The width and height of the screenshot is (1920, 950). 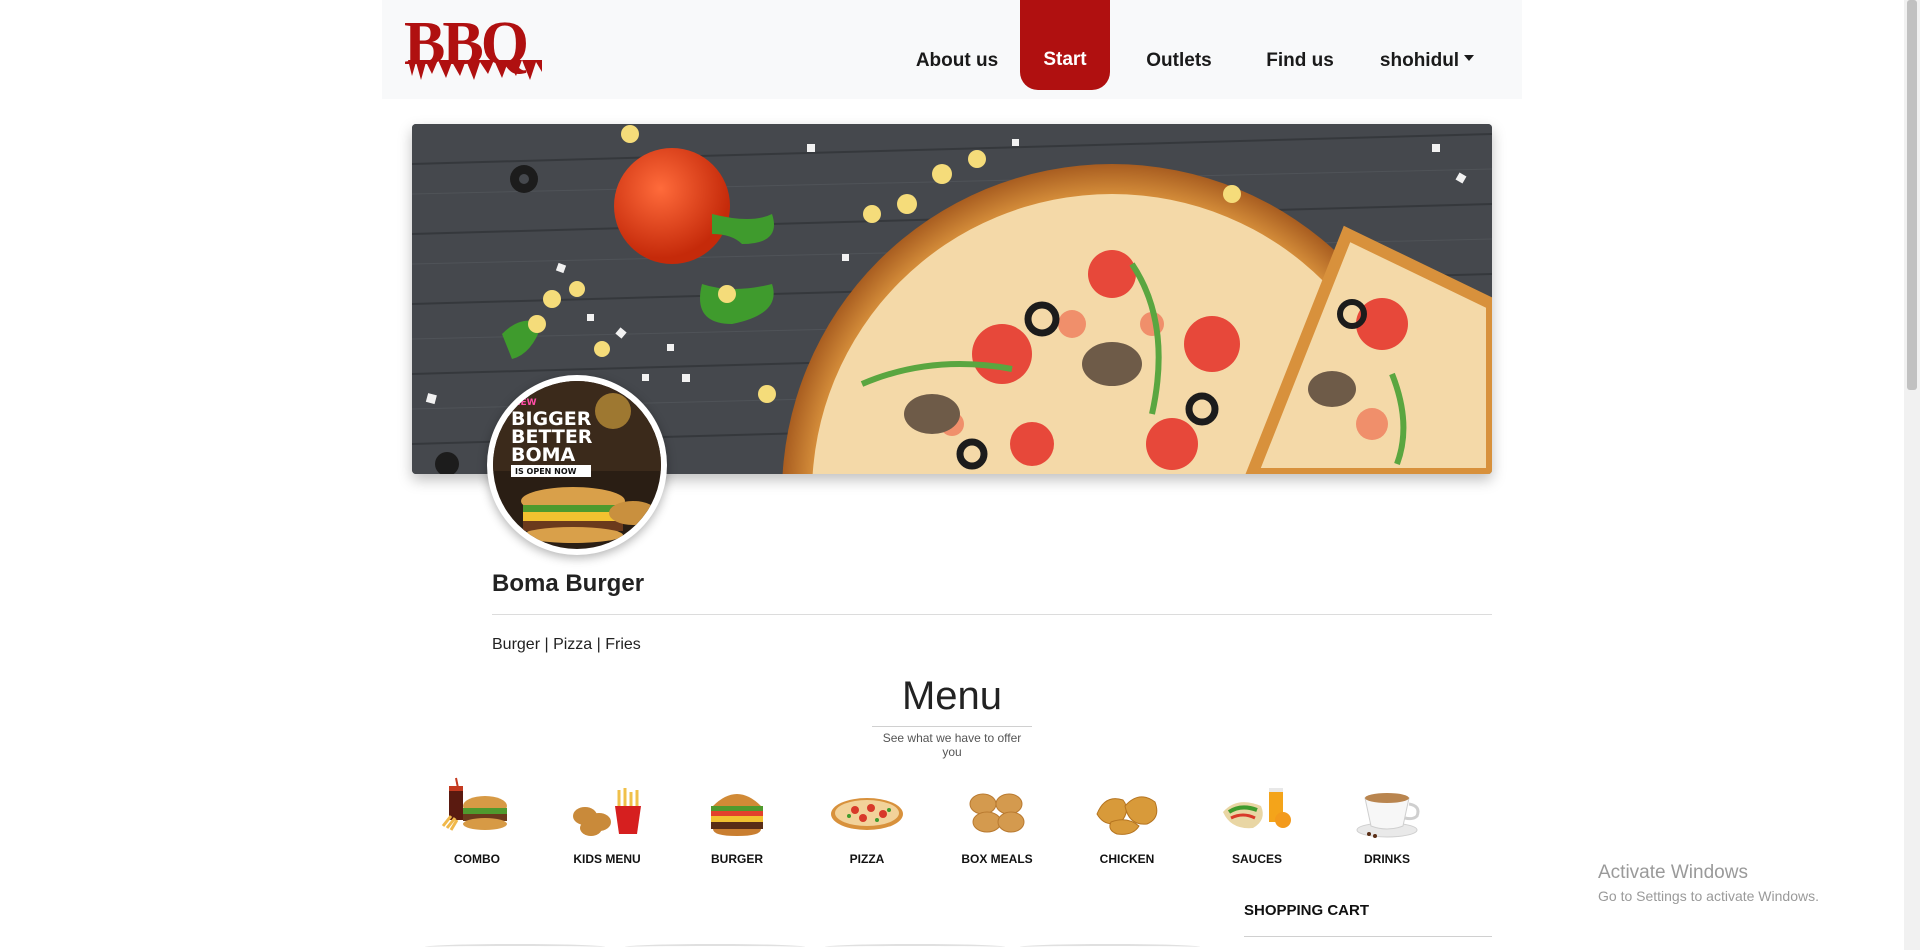 I want to click on menu-subtitle: See what we have to offer you, so click(x=952, y=742).